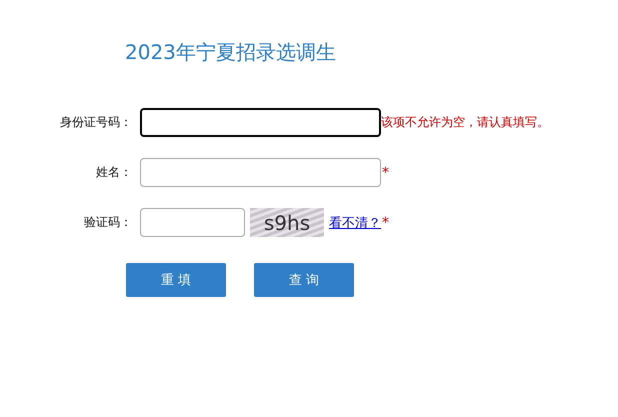  Describe the element at coordinates (287, 222) in the screenshot. I see `captcha-image: s9hs` at that location.